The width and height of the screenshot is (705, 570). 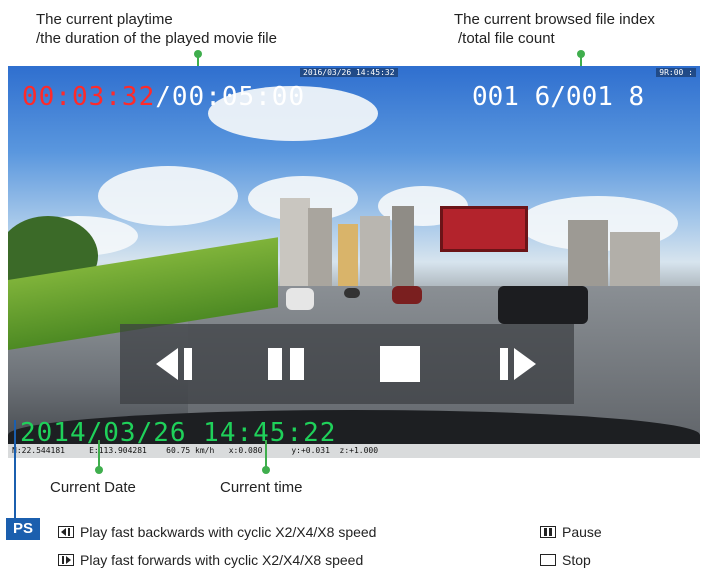 I want to click on pause-button, so click(x=286, y=364).